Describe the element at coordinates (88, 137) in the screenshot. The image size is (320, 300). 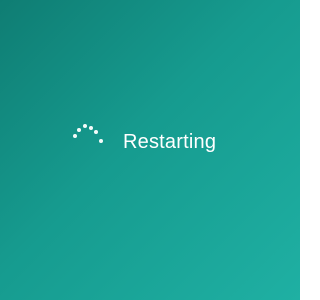
I see `loading-dots-icon` at that location.